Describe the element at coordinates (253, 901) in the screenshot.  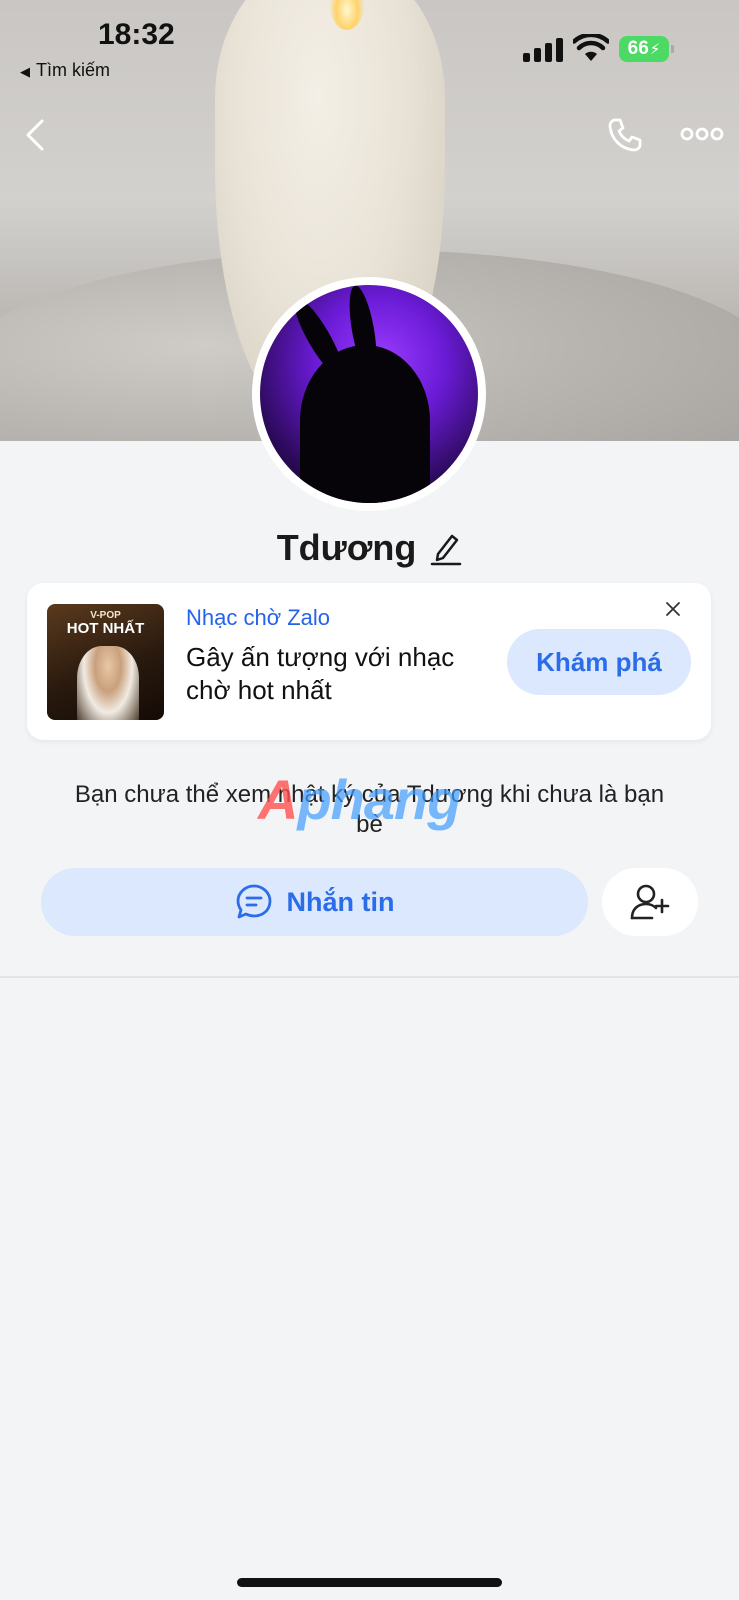
I see `chat-bubble-icon` at that location.